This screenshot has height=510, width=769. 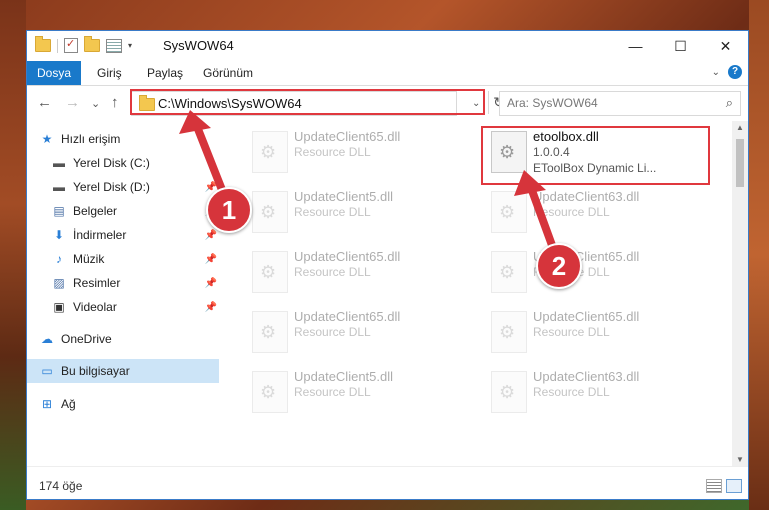 I want to click on callout-arrows, so click(x=368, y=181).